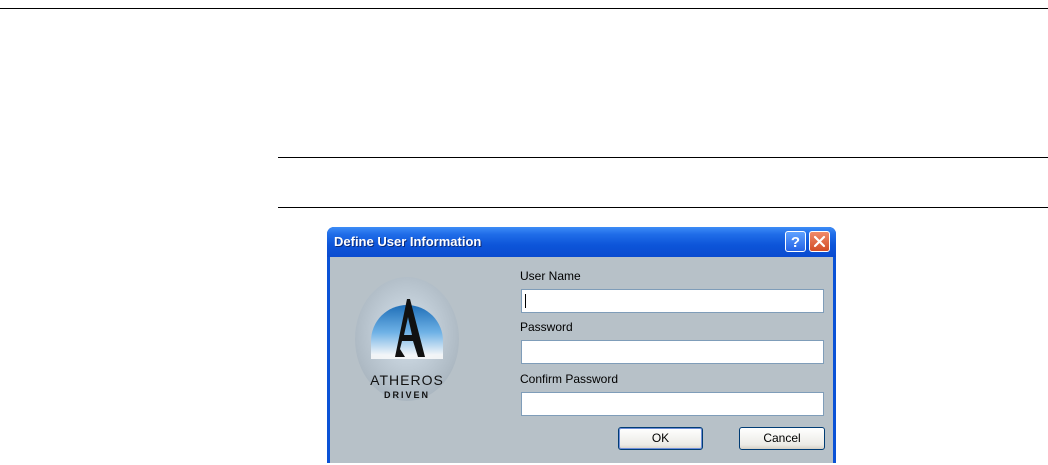 The image size is (1048, 465). Describe the element at coordinates (660, 438) in the screenshot. I see `ok-button: OK` at that location.